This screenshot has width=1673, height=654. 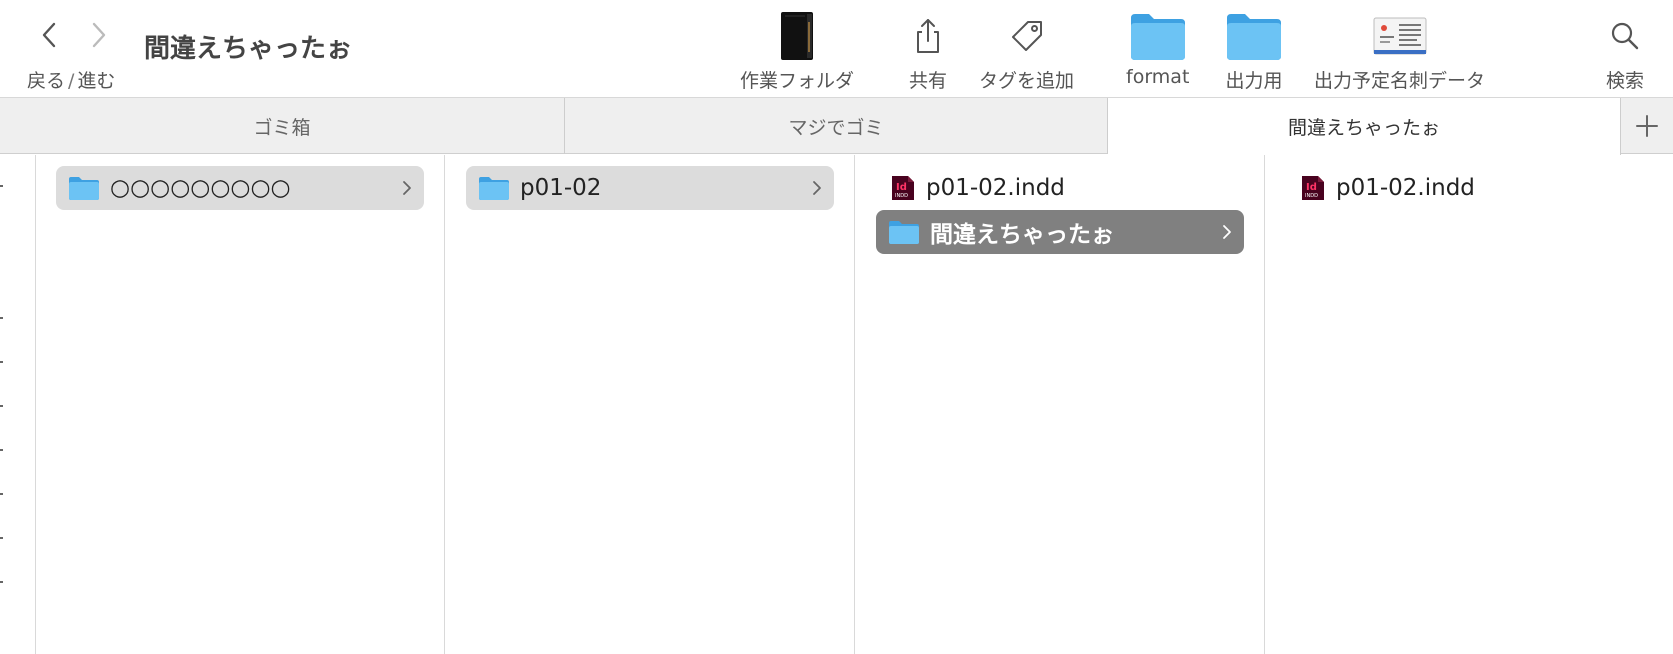 I want to click on tab-label: マジでゴミ, so click(x=836, y=127).